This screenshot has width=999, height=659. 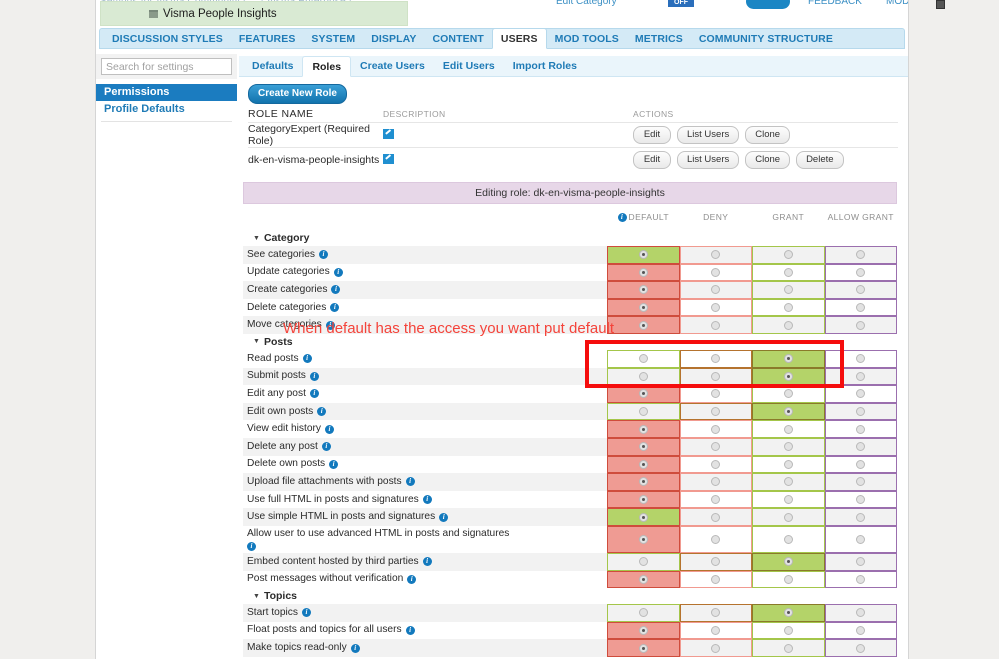 What do you see at coordinates (820, 160) in the screenshot?
I see `delete-button: Delete` at bounding box center [820, 160].